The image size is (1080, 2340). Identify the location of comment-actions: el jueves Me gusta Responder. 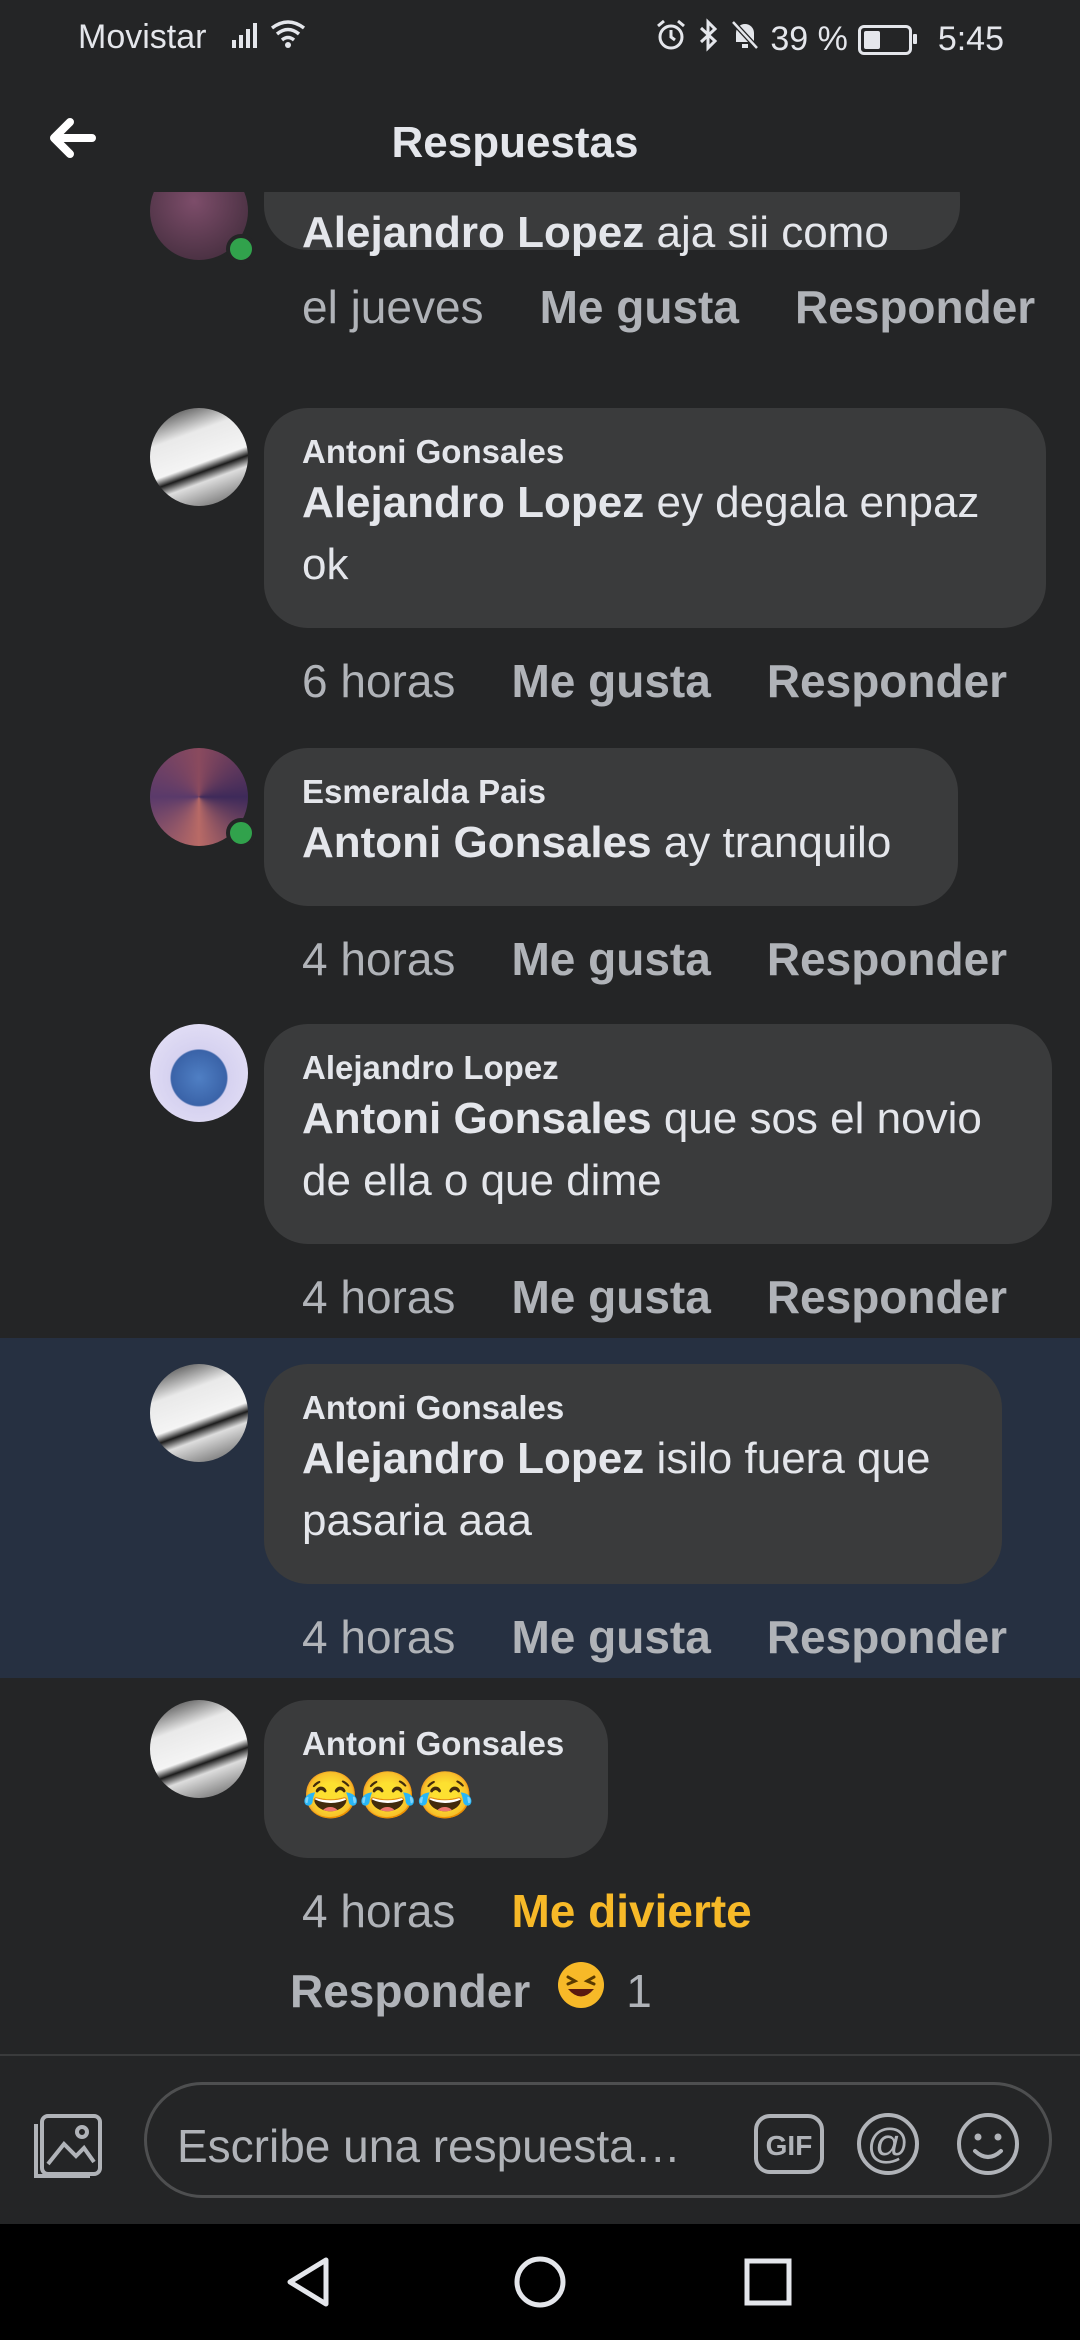
(668, 307).